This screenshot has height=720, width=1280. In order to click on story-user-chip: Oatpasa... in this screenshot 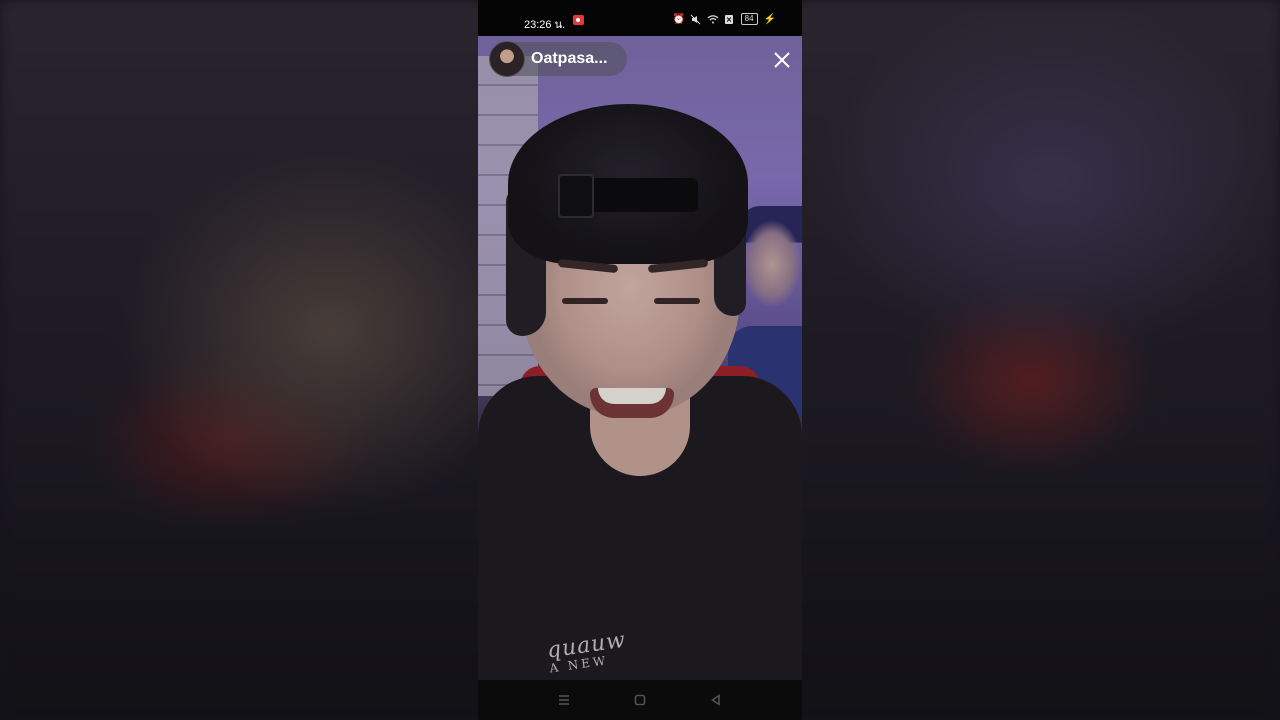, I will do `click(558, 59)`.